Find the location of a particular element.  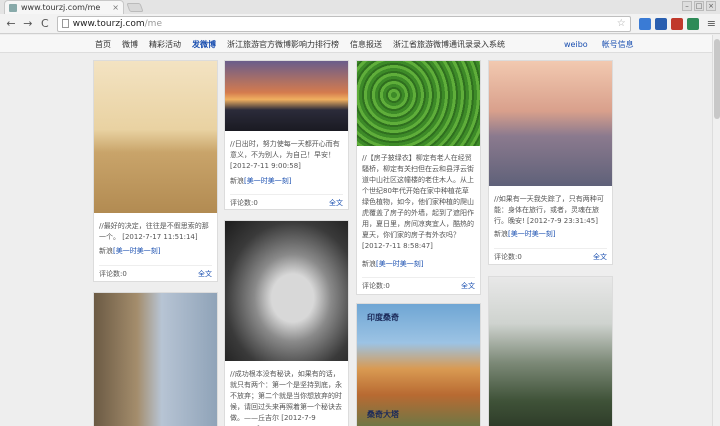

browser-tab: www.tourzj.com/me × is located at coordinates (64, 7).